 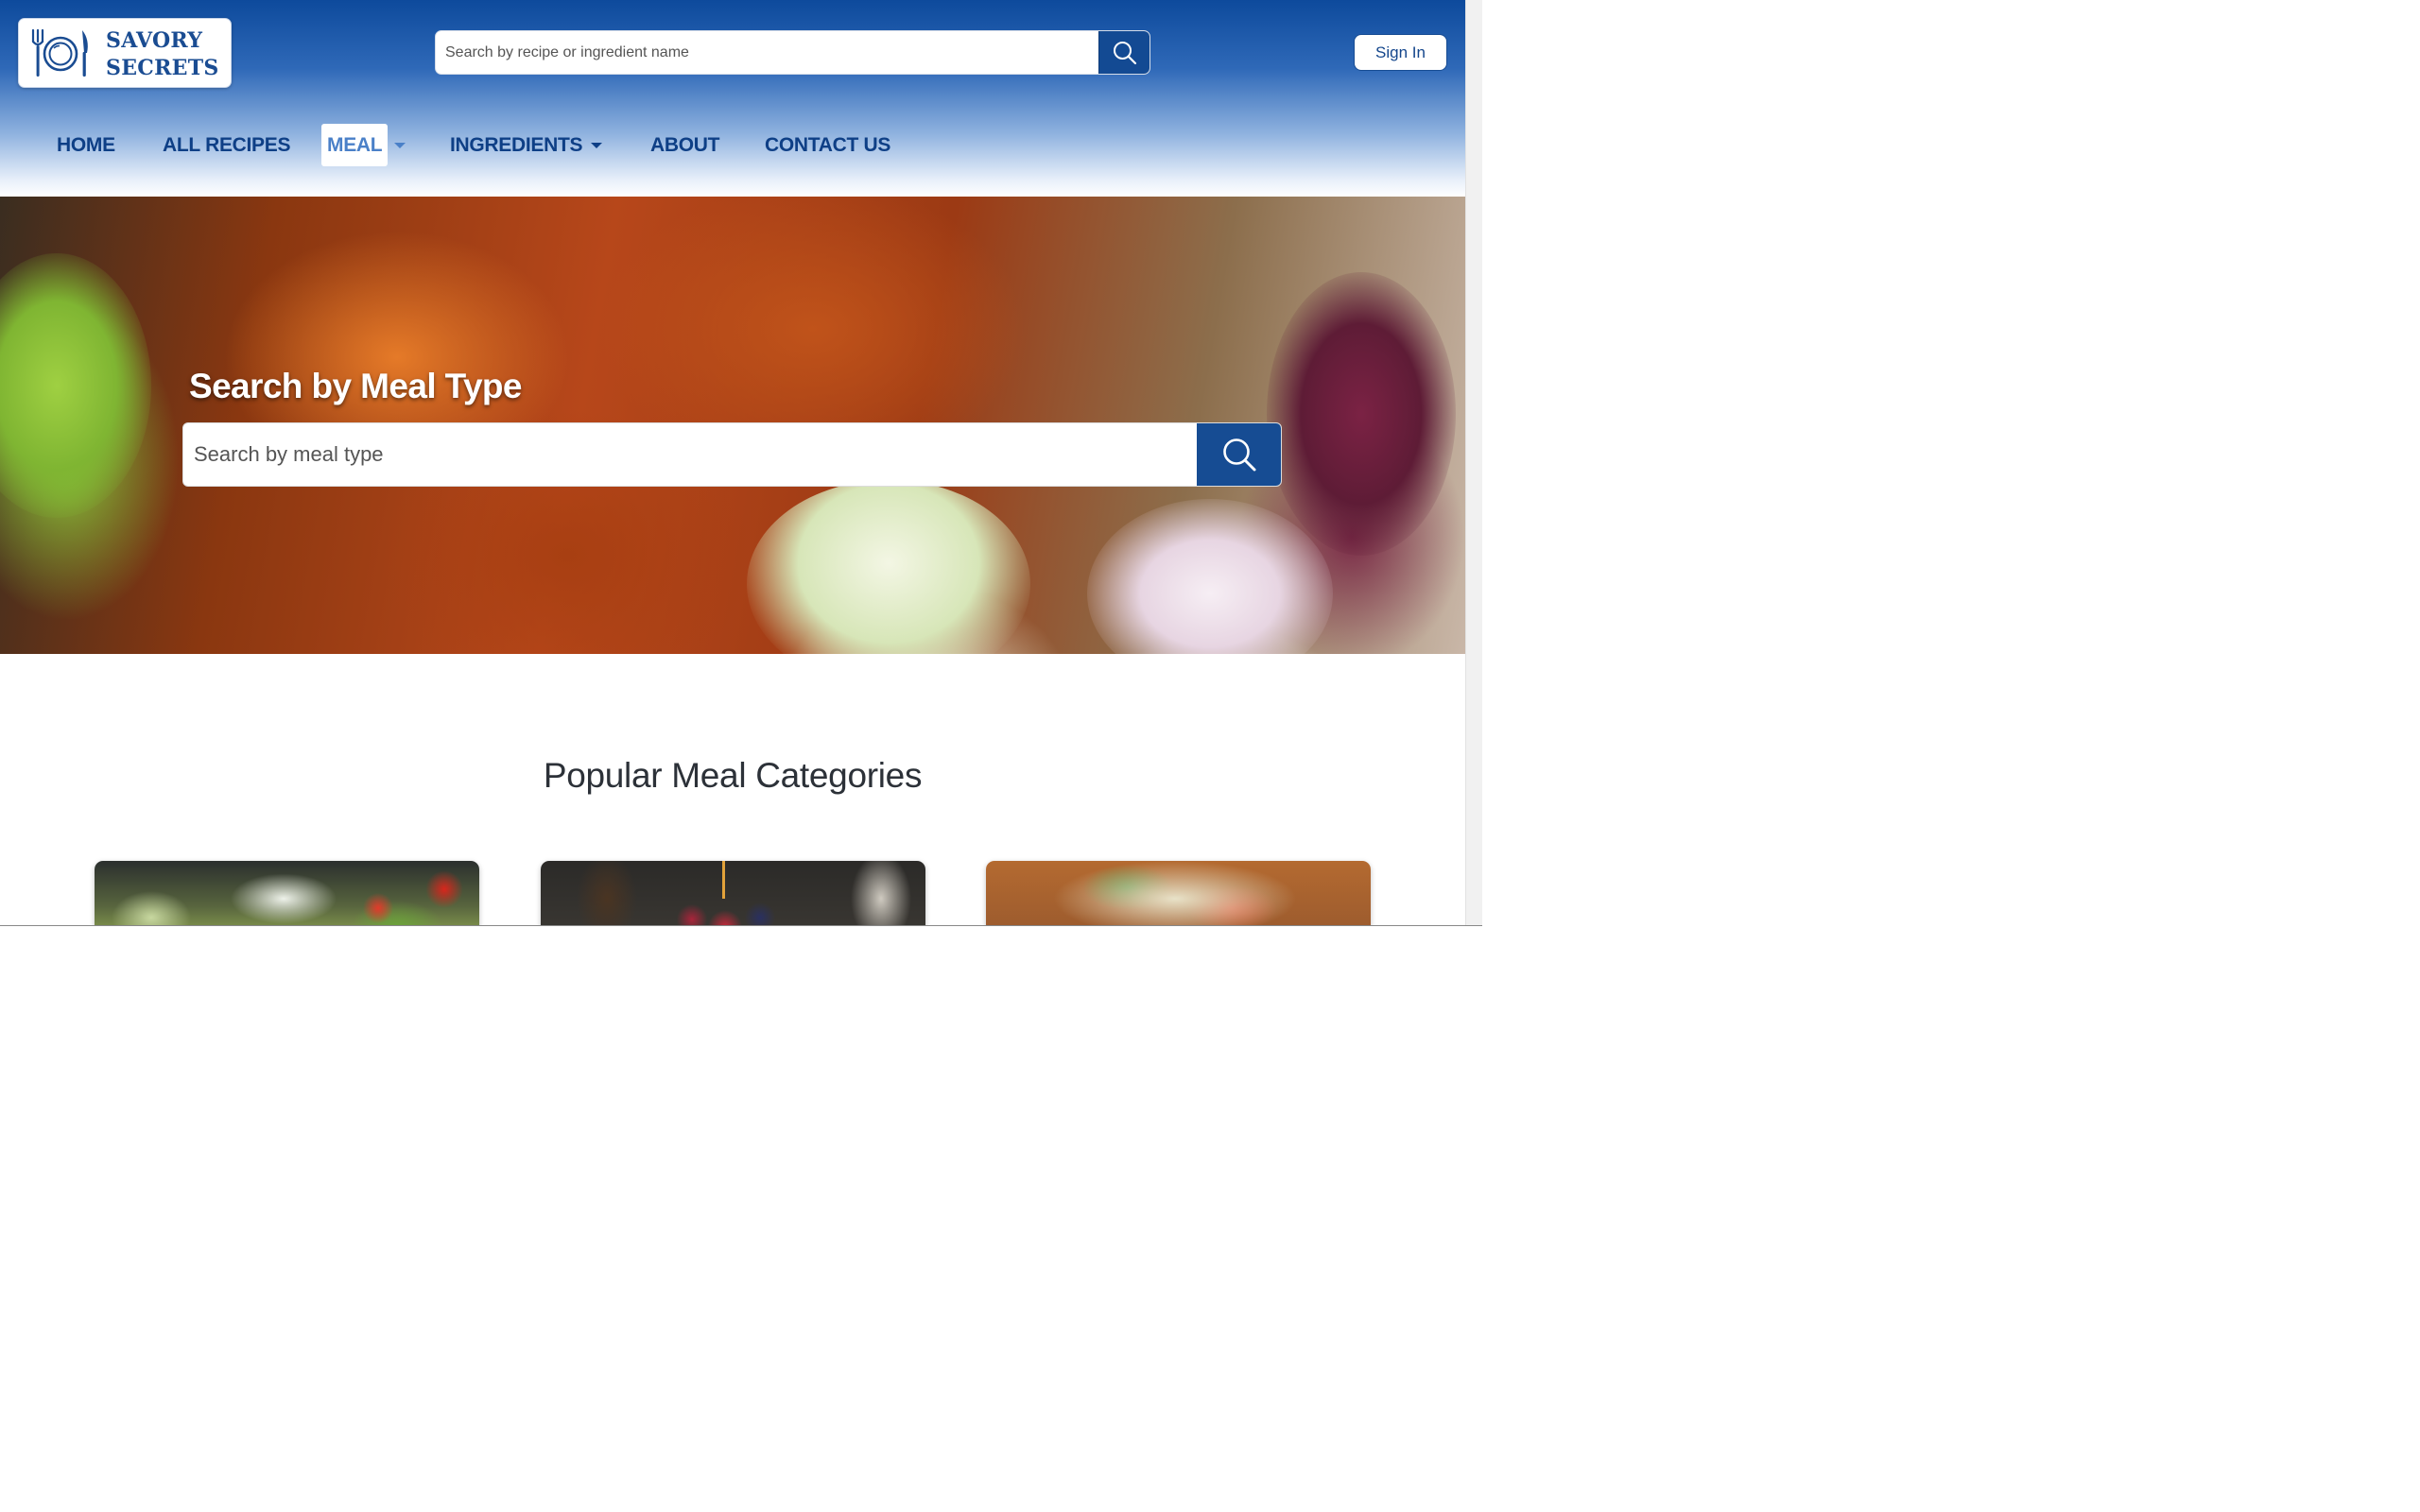 I want to click on nav-about-label: ABOUT, so click(x=685, y=144).